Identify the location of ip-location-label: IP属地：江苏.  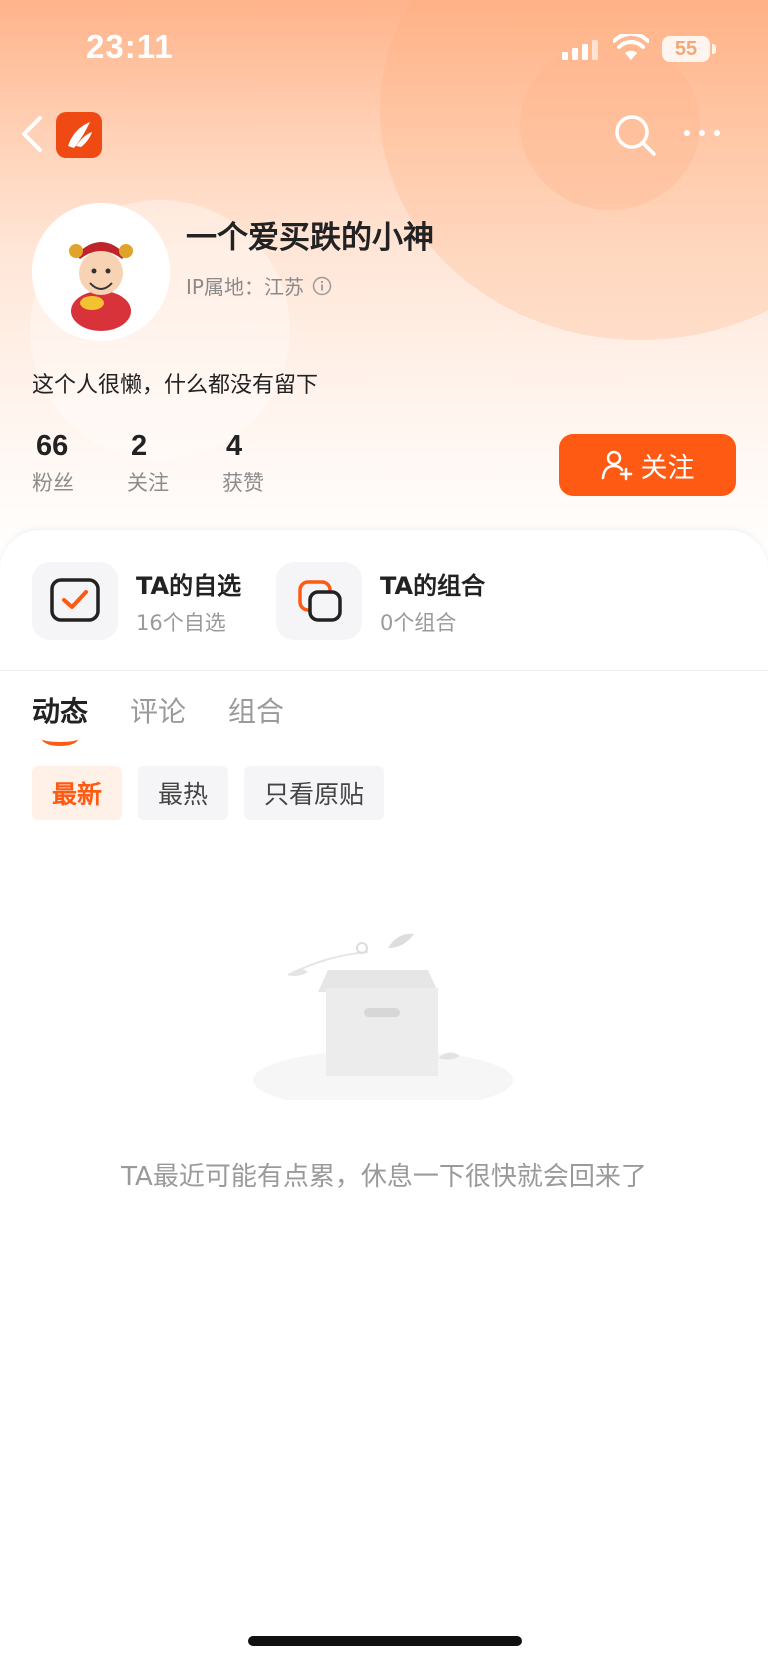
(245, 287).